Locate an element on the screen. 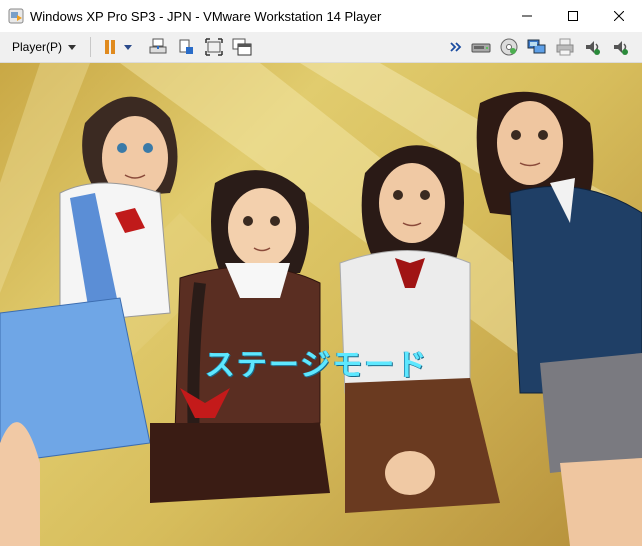 This screenshot has width=642, height=546. pause-icon is located at coordinates (110, 47).